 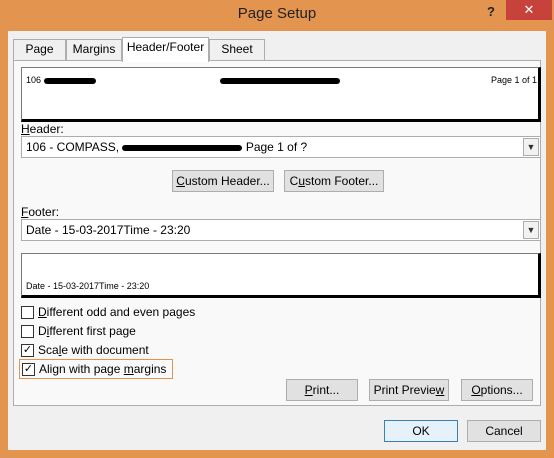 What do you see at coordinates (513, 80) in the screenshot?
I see `header-preview-right: Page 1 of 1` at bounding box center [513, 80].